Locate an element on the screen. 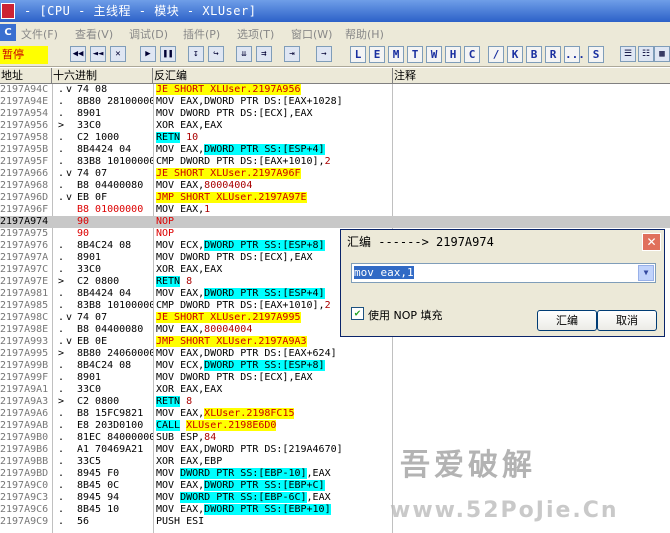  title-bar: - [CPU - 主线程 - 模块 - XLUser] is located at coordinates (335, 11).